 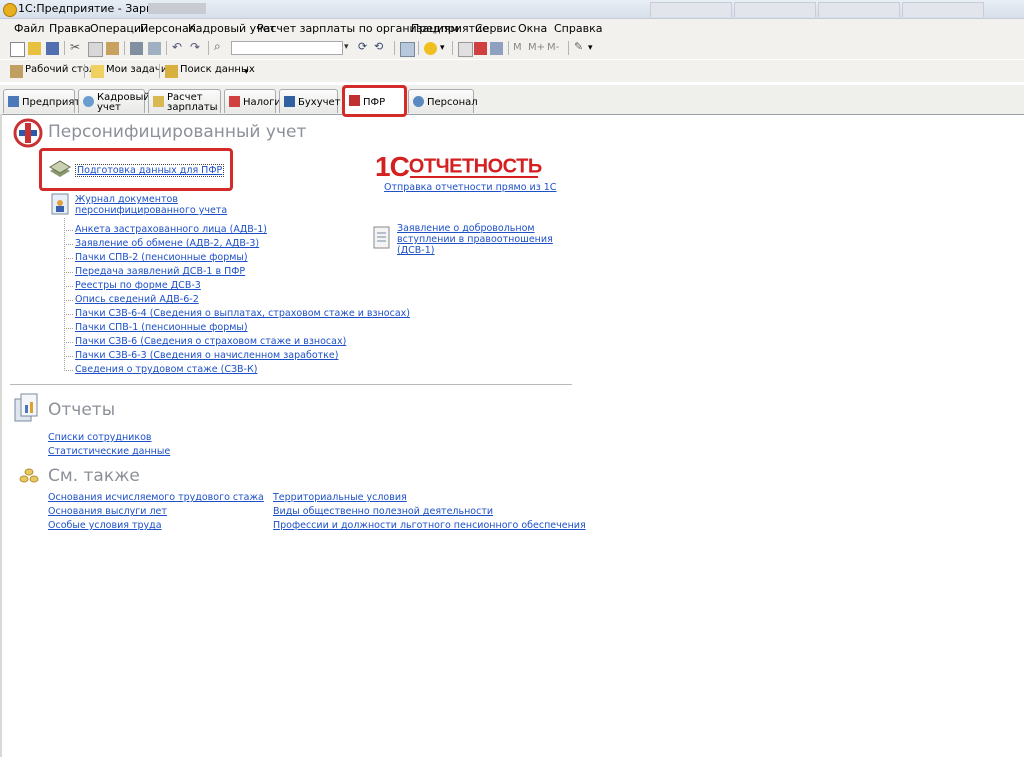 What do you see at coordinates (480, 48) in the screenshot?
I see `calendar-icon` at bounding box center [480, 48].